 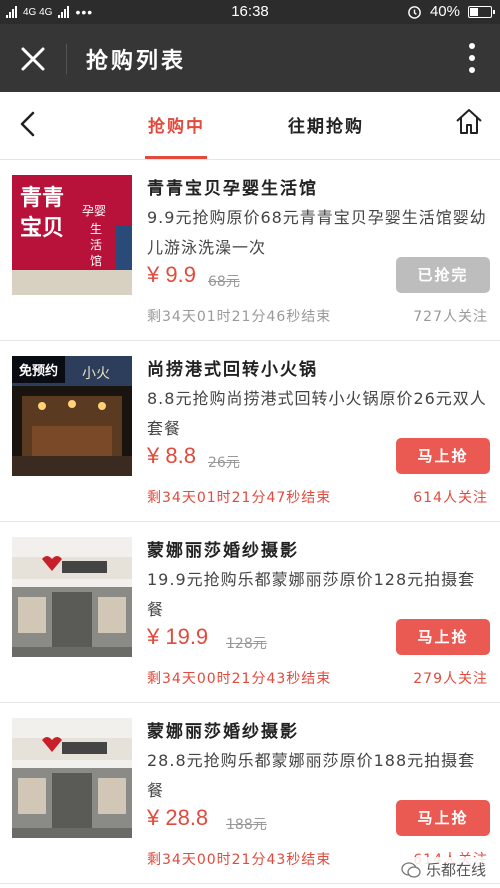 I want to click on page-title: 抢购列表, so click(x=136, y=61).